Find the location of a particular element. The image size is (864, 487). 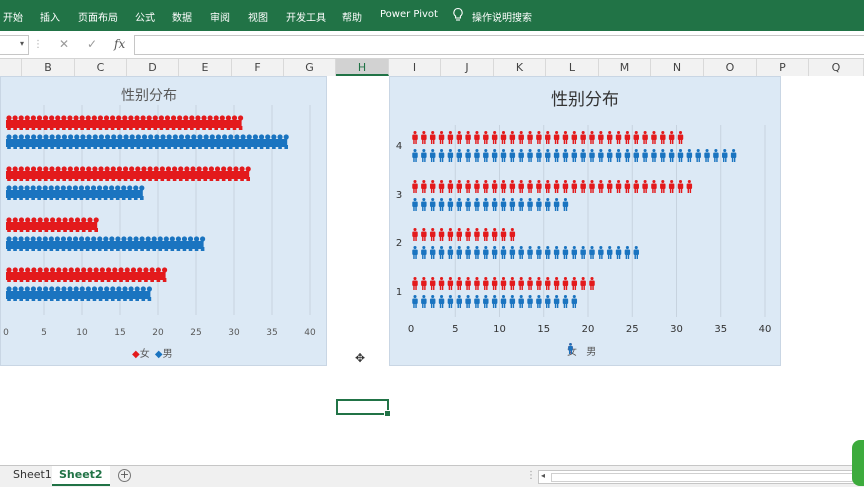

female-icon-row is located at coordinates (552, 186).